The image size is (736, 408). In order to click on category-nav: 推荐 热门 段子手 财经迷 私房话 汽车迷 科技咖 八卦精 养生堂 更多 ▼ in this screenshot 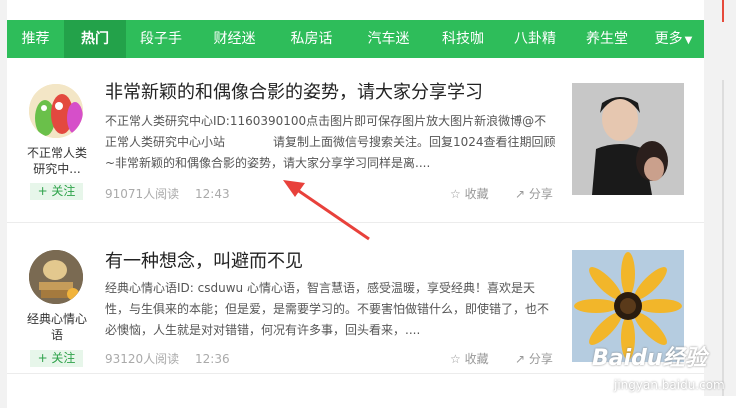, I will do `click(355, 39)`.